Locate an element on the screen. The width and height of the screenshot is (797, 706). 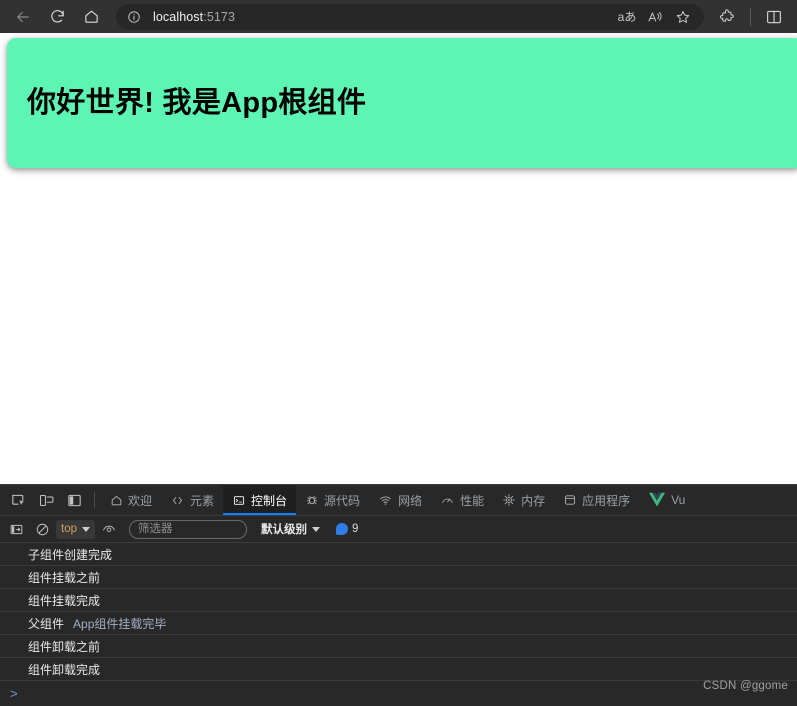
device-toolbar-icon is located at coordinates (46, 500).